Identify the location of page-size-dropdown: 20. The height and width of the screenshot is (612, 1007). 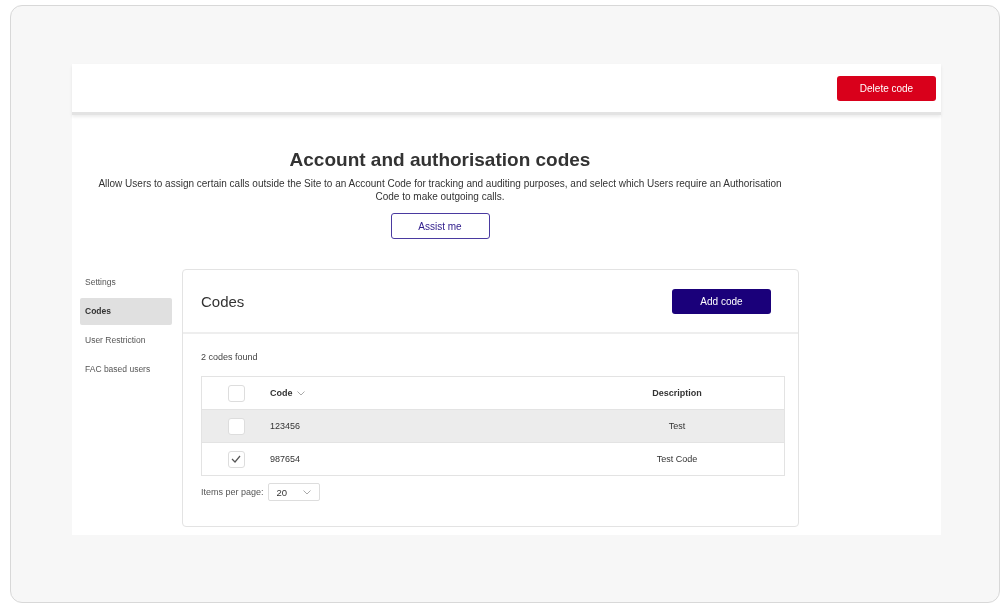
(293, 492).